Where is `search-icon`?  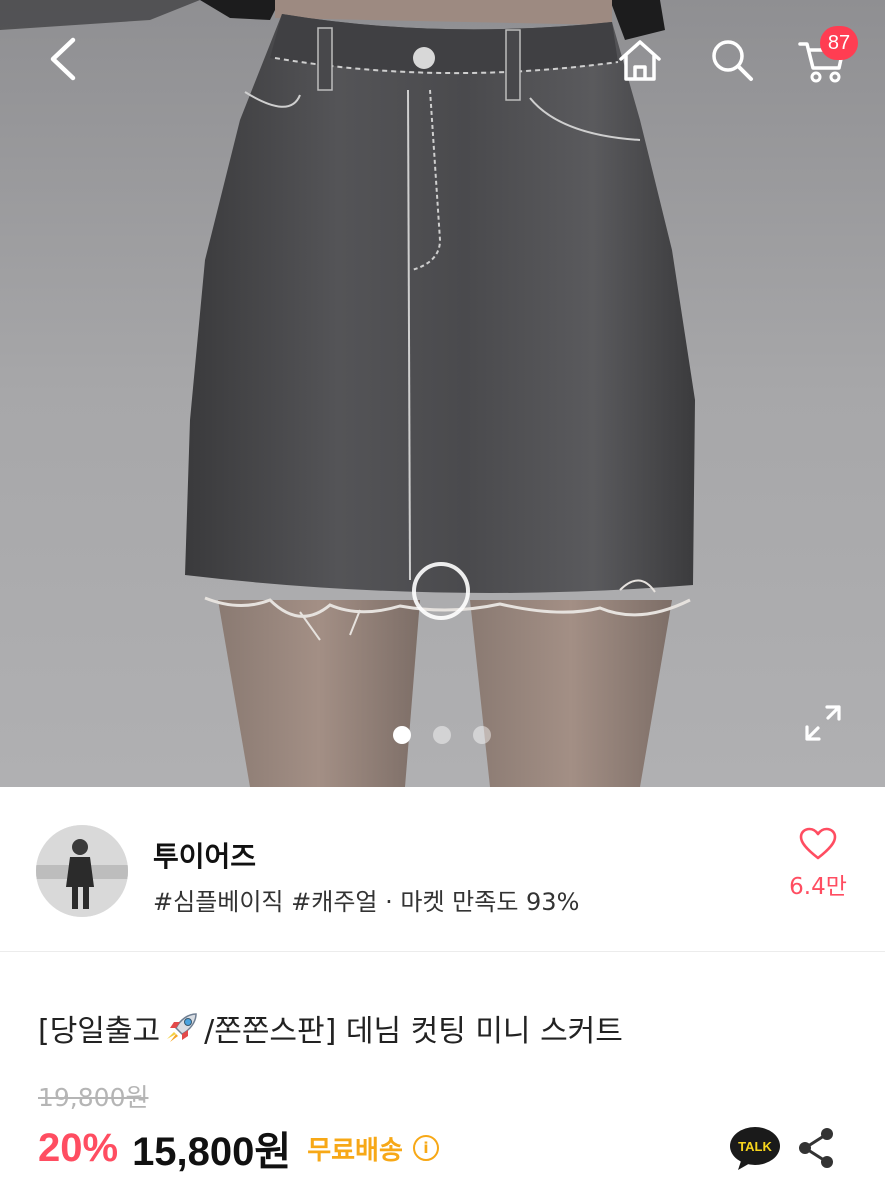
search-icon is located at coordinates (732, 60).